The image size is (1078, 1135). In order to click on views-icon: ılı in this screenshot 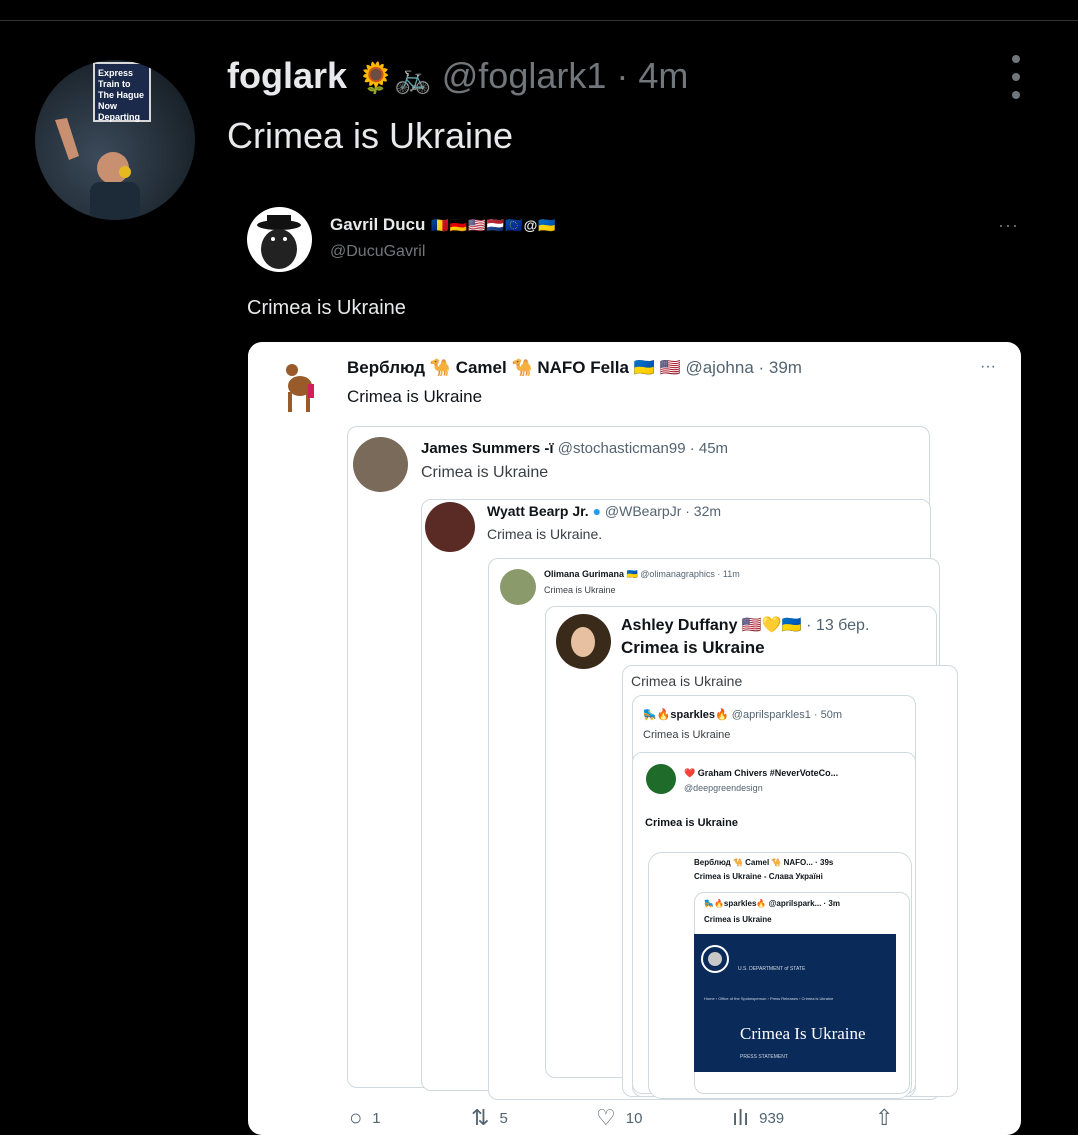, I will do `click(741, 1117)`.